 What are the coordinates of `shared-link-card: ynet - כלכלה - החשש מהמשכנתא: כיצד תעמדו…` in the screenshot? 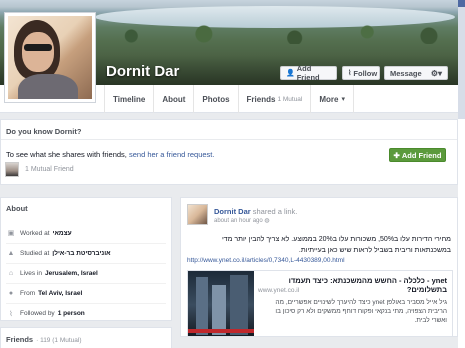 It's located at (320, 303).